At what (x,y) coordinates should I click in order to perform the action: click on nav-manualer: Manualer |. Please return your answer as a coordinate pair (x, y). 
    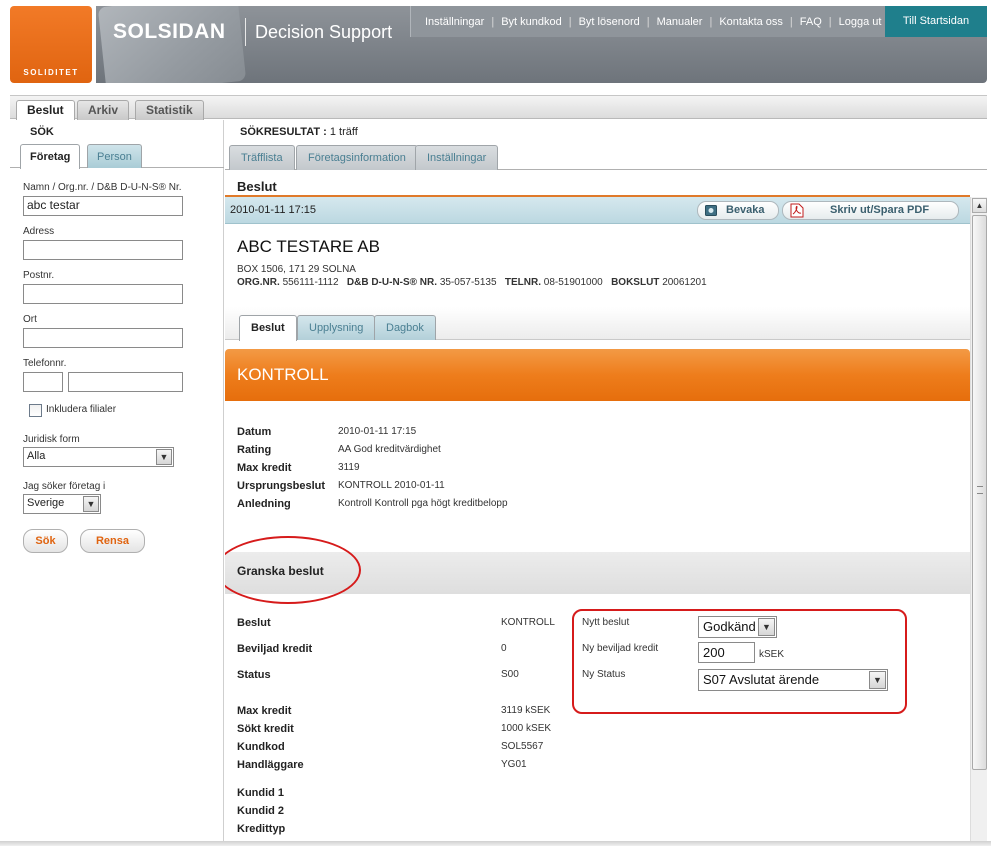
    Looking at the image, I should click on (688, 22).